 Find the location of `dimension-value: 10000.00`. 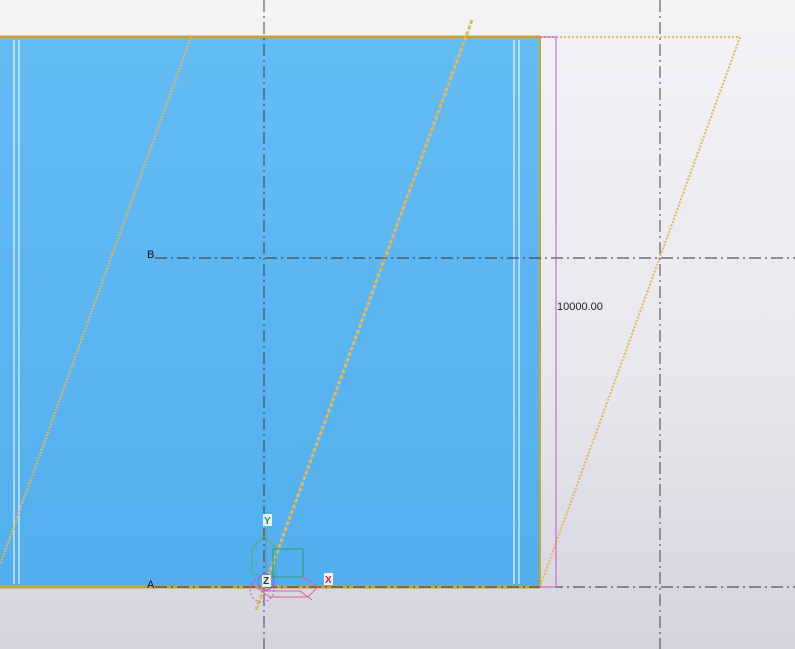

dimension-value: 10000.00 is located at coordinates (580, 307).